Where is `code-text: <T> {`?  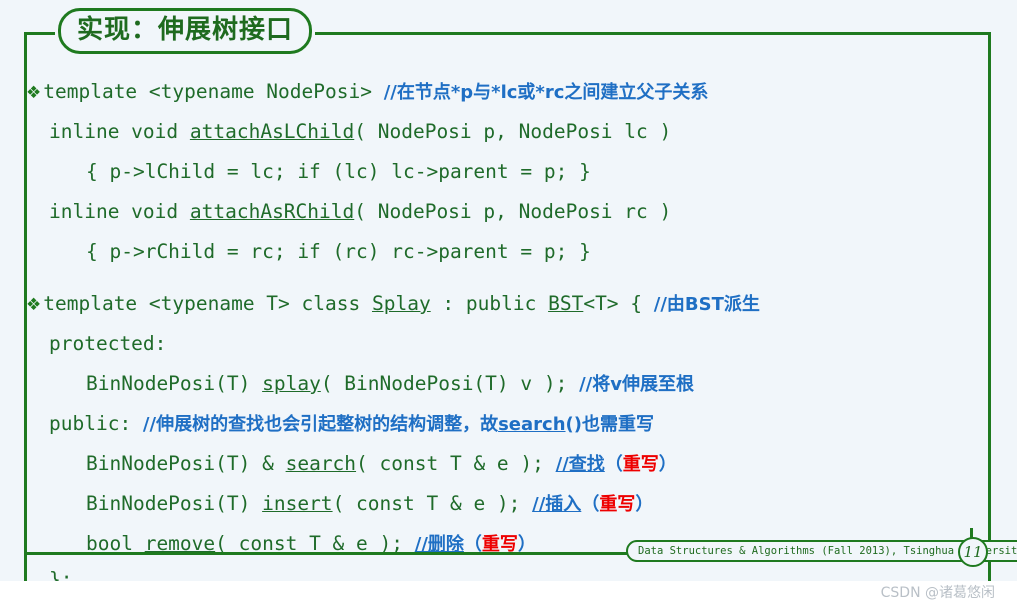 code-text: <T> { is located at coordinates (618, 303).